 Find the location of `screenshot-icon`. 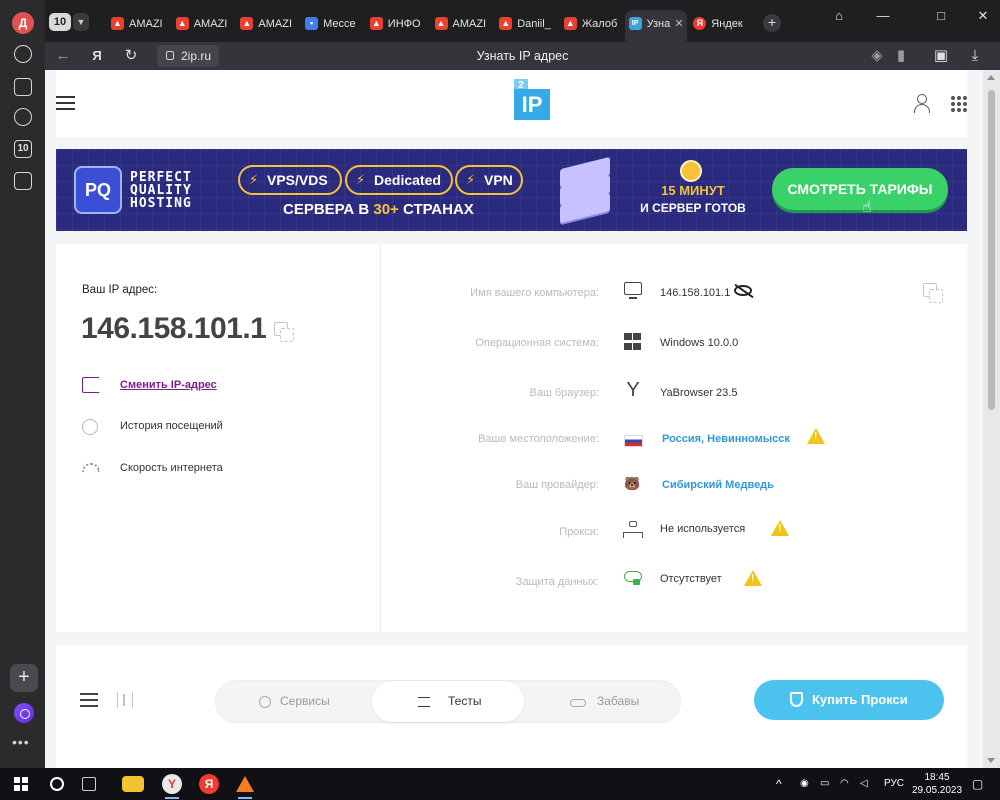

screenshot-icon is located at coordinates (23, 181).